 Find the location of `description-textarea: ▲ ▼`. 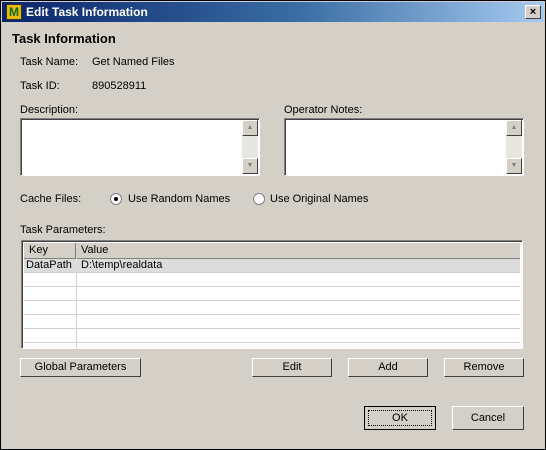

description-textarea: ▲ ▼ is located at coordinates (140, 147).